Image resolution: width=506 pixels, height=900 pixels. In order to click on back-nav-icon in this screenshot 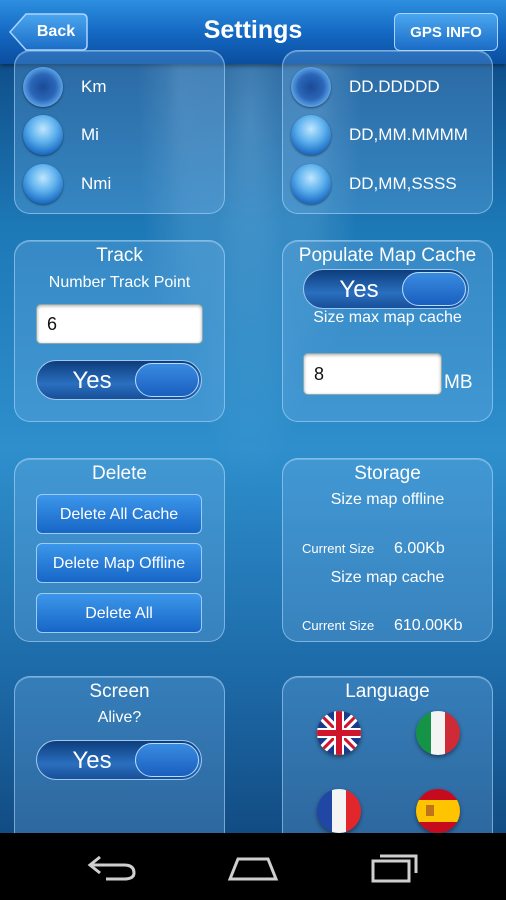, I will do `click(112, 866)`.